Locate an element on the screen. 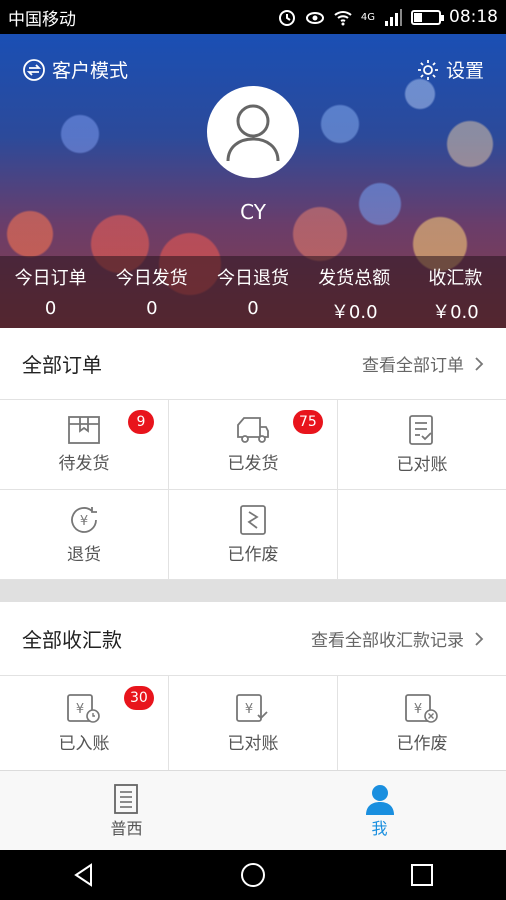  stat-label: 发货总额 is located at coordinates (354, 278).